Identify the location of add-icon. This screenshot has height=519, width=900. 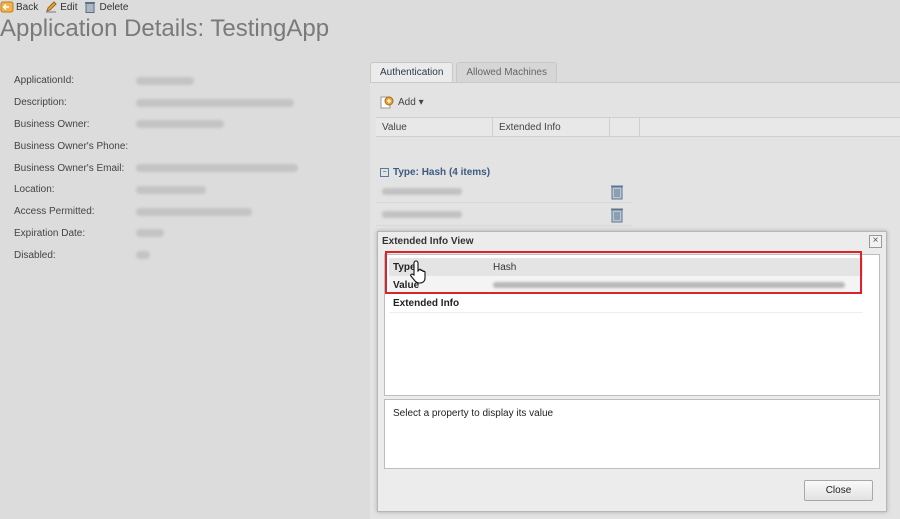
(387, 102).